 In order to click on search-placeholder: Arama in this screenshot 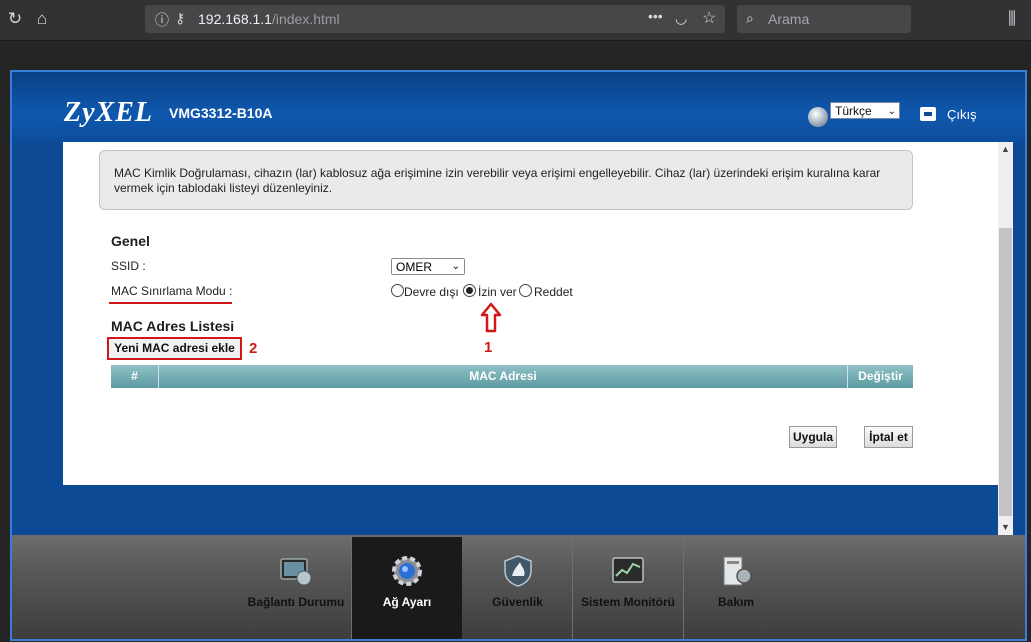, I will do `click(789, 19)`.